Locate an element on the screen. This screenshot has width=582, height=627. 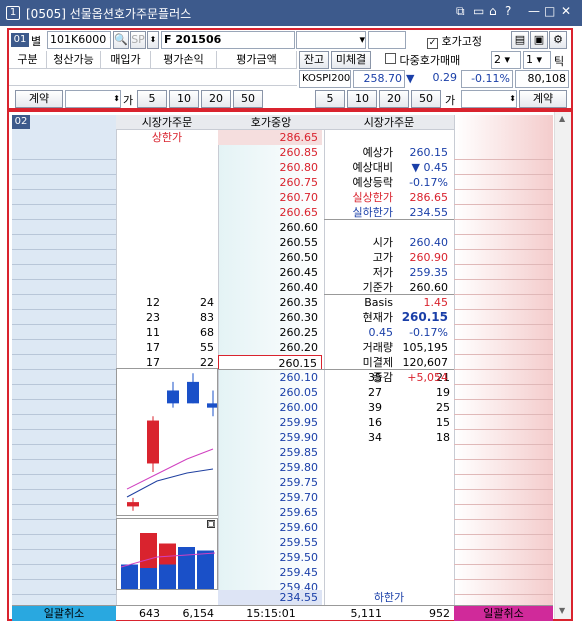
layout-icon: ▤ is located at coordinates (520, 40).